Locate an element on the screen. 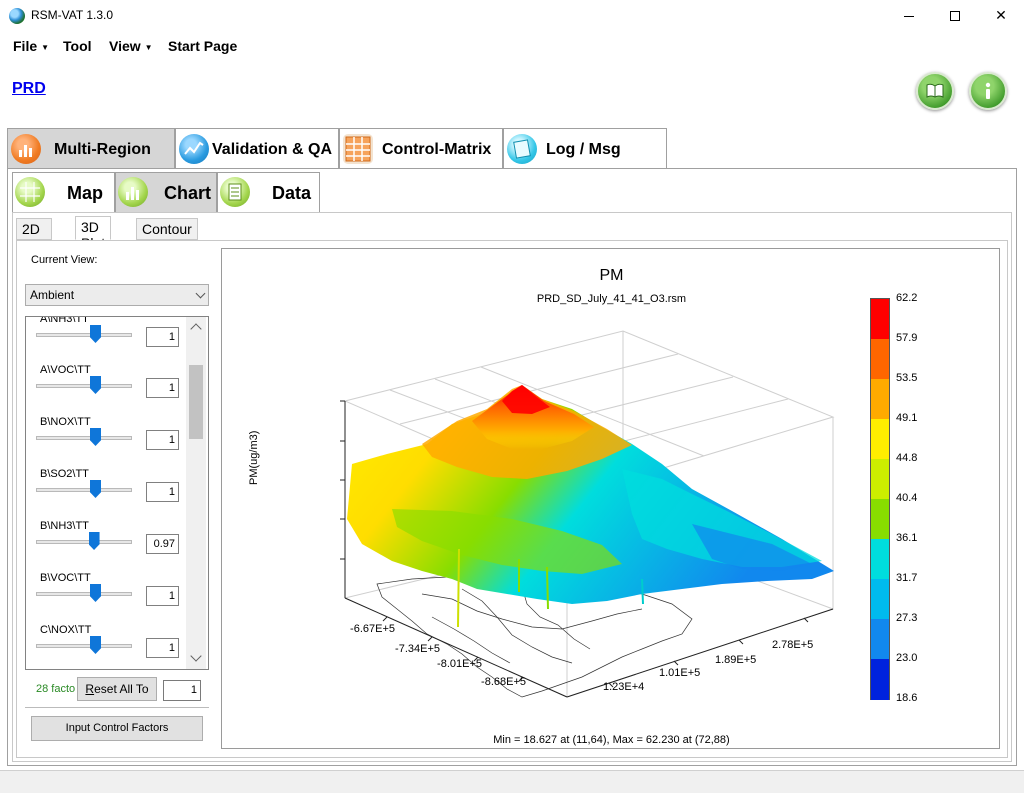  tab-multi-region: Multi-Region is located at coordinates (91, 148).